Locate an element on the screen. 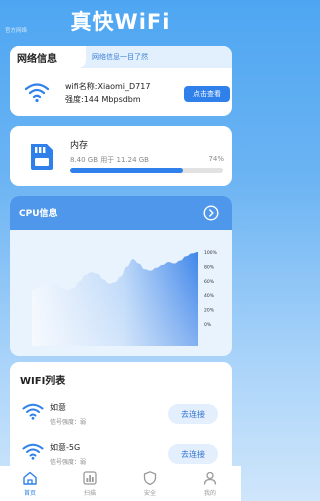 The height and width of the screenshot is (501, 320). cpu-usage-shade is located at coordinates (115, 299).